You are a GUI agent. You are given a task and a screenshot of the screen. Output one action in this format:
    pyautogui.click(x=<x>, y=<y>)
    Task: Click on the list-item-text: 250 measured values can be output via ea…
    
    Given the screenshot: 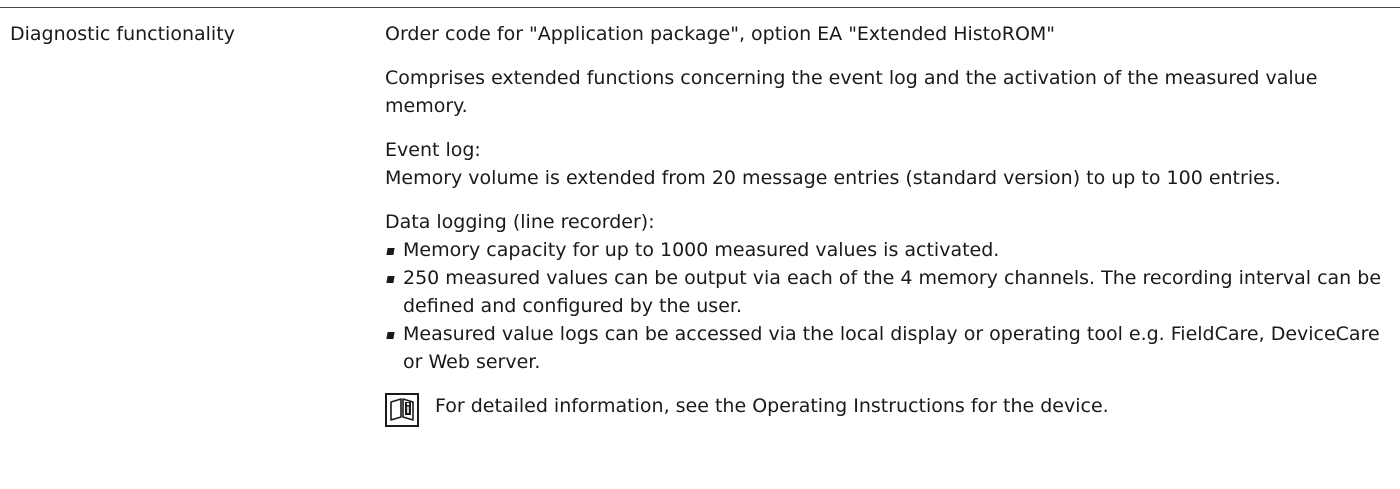 What is the action you would take?
    pyautogui.click(x=892, y=292)
    